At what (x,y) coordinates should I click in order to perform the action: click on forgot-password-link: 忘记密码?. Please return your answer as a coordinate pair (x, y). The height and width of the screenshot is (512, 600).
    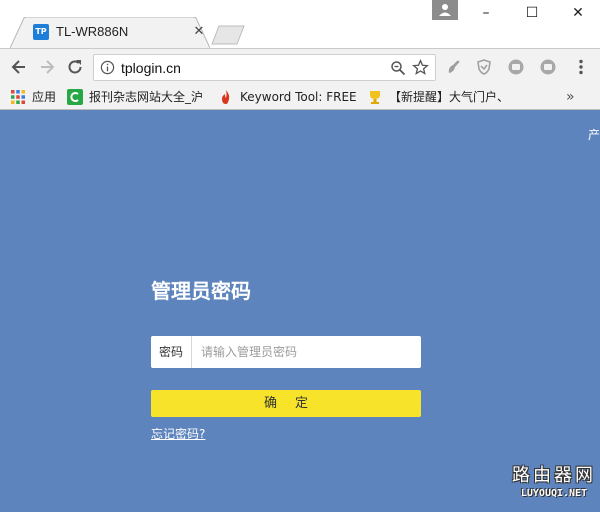
    Looking at the image, I should click on (178, 434).